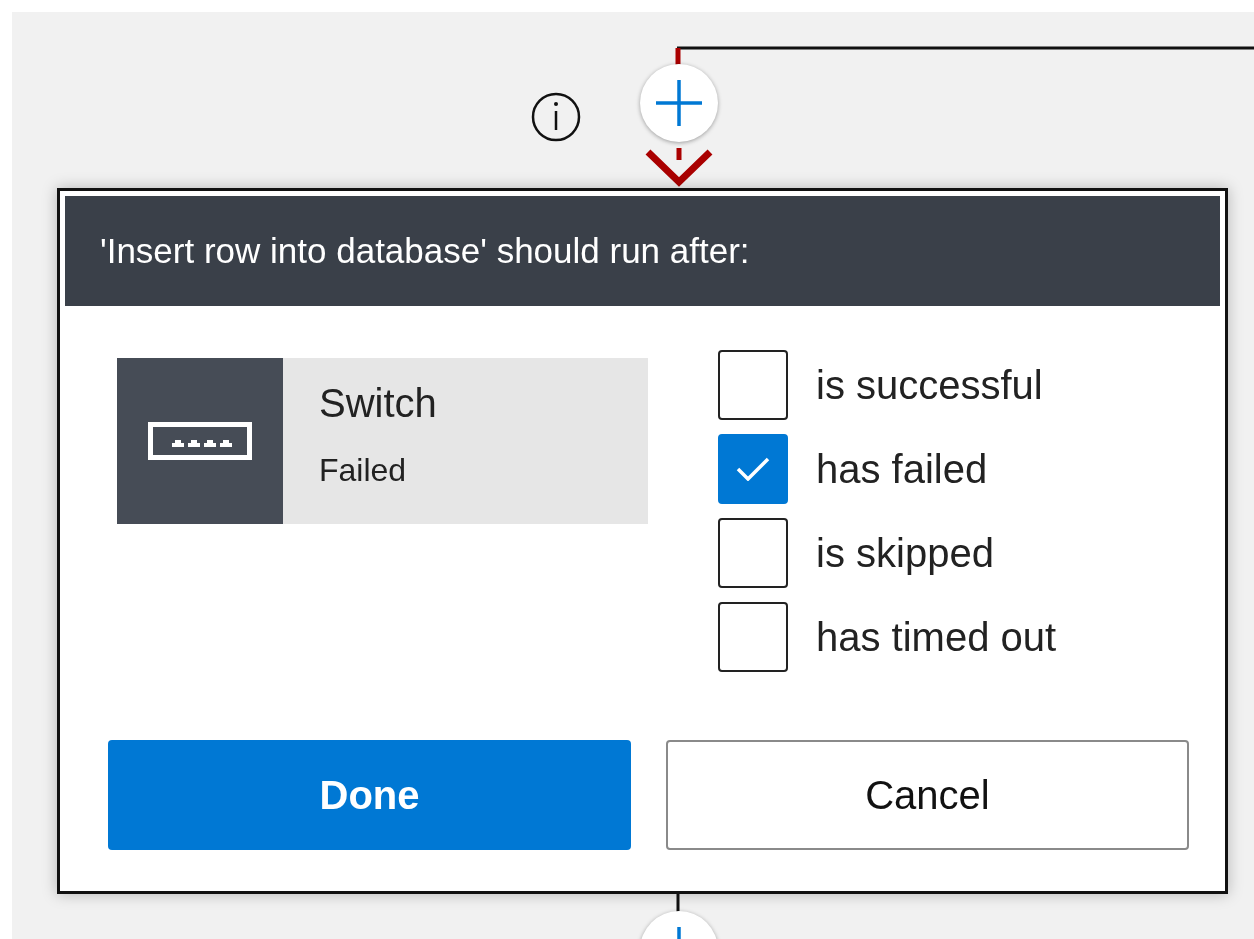  I want to click on done-button: Done, so click(369, 795).